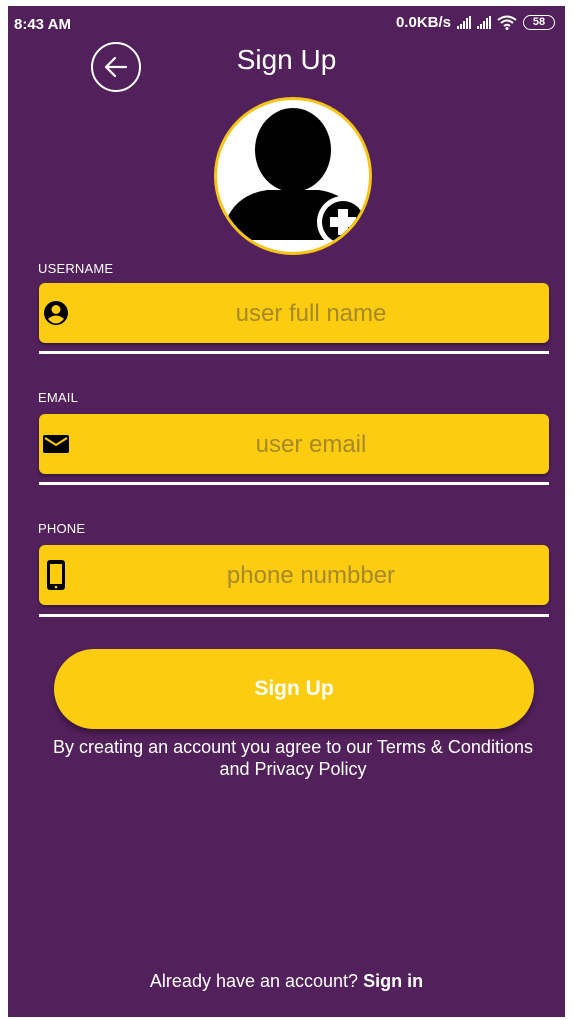 This screenshot has width=573, height=1020. I want to click on page-title-text: Sign Up, so click(286, 59).